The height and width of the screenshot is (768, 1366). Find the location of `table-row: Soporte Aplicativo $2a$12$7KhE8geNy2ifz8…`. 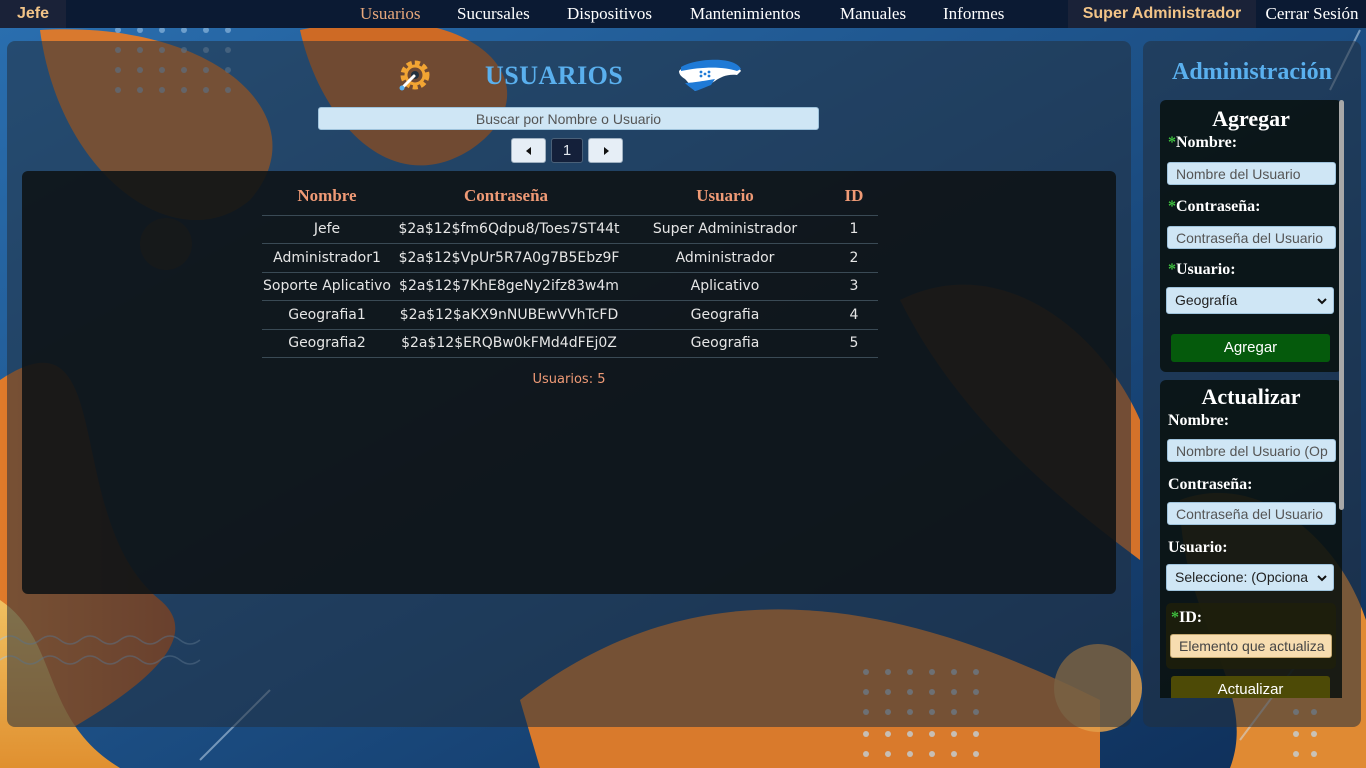

table-row: Soporte Aplicativo $2a$12$7KhE8geNy2ifz8… is located at coordinates (570, 286).